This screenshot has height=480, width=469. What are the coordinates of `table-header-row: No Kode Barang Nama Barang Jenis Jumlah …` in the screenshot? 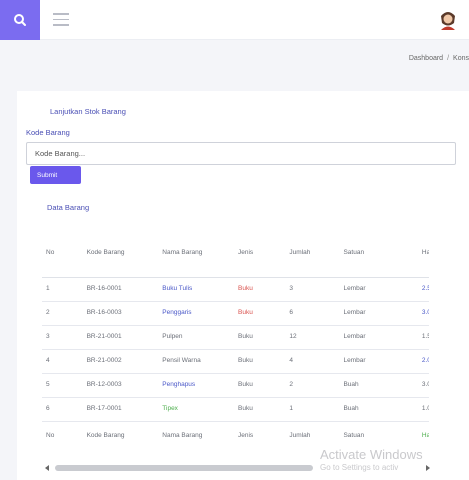 It's located at (235, 253).